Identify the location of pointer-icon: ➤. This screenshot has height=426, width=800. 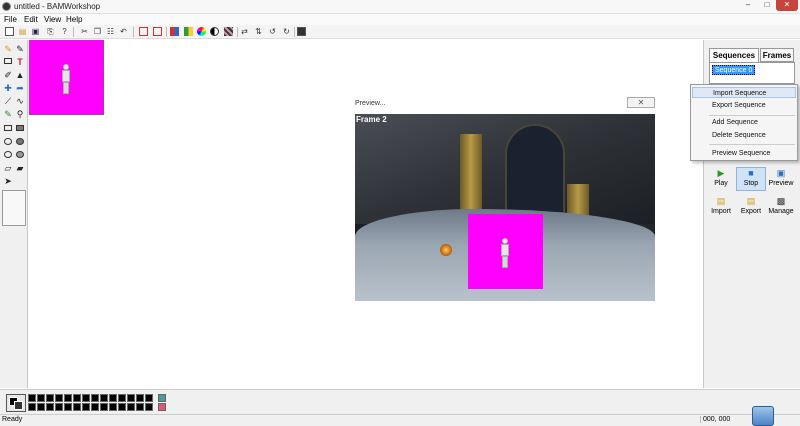
(8, 181).